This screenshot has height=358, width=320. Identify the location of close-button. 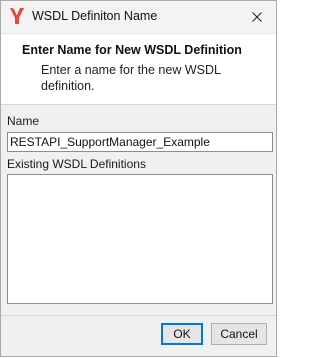
(257, 17).